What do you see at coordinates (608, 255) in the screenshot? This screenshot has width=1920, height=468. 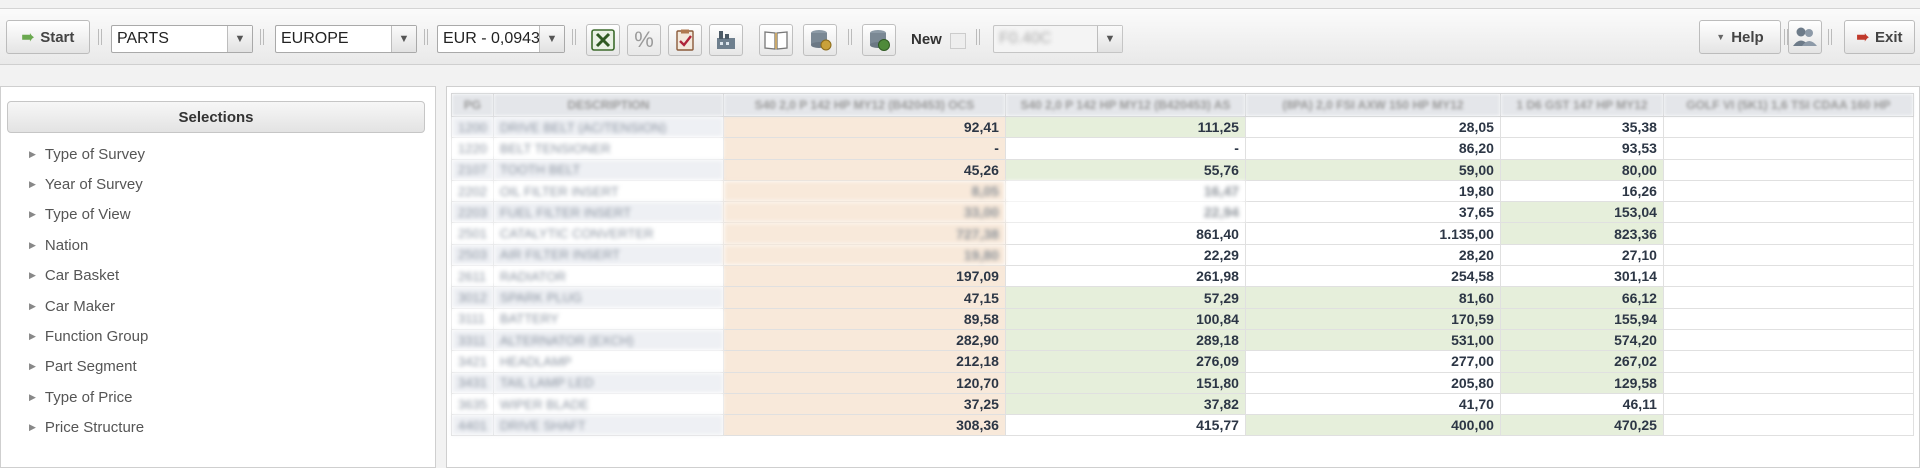 I see `table-cell: AIR FILTER INSERT` at bounding box center [608, 255].